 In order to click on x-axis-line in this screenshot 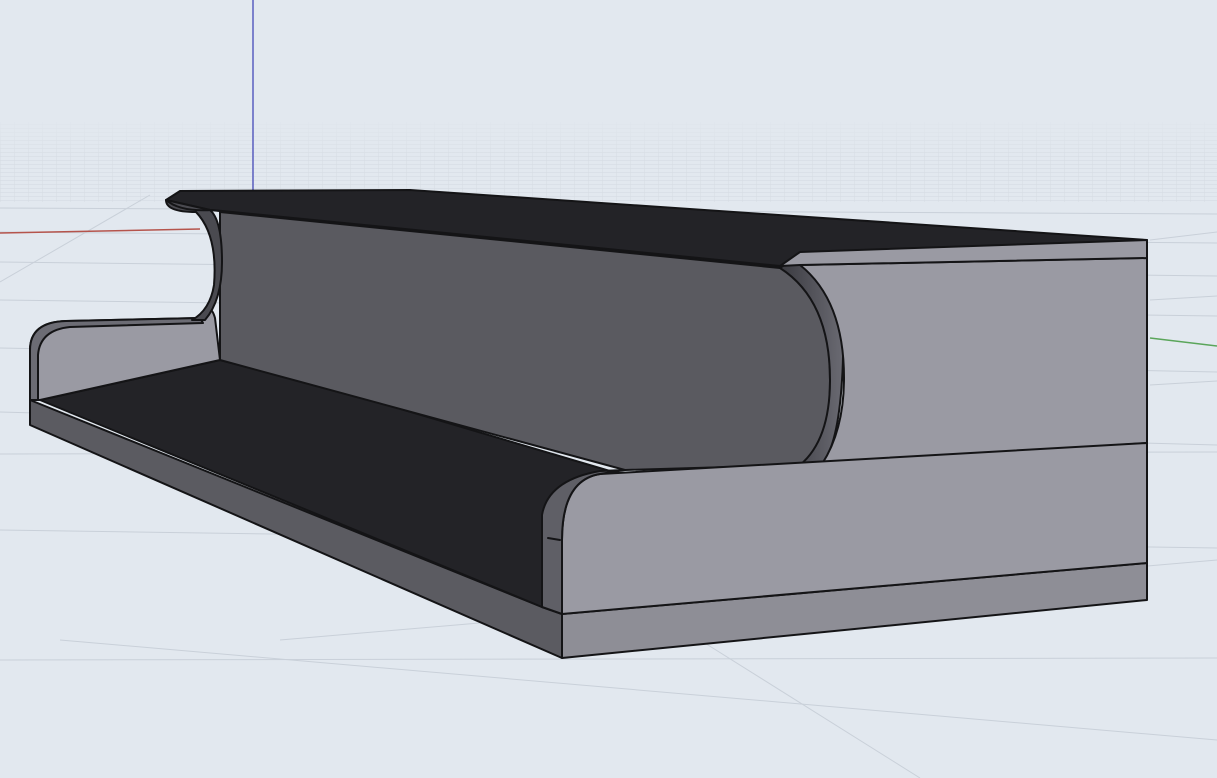, I will do `click(100, 231)`.